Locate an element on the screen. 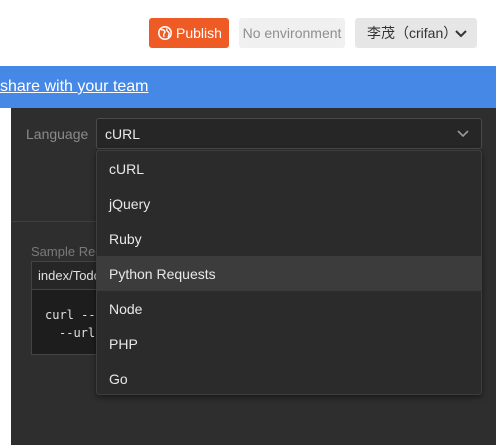 This screenshot has width=496, height=445. top-bar: Publish No environment 李茂（crifan） is located at coordinates (248, 33).